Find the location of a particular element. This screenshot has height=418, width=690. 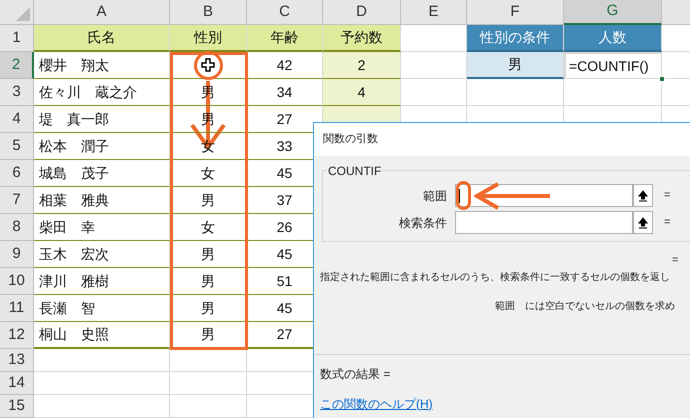

row-header: 13 is located at coordinates (17, 360).